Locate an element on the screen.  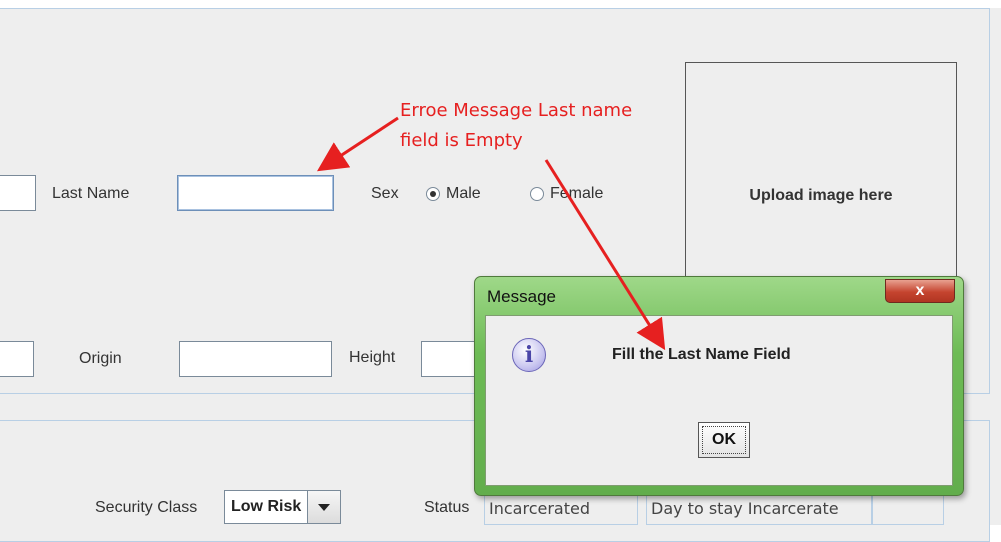
close-icon: x is located at coordinates (920, 290).